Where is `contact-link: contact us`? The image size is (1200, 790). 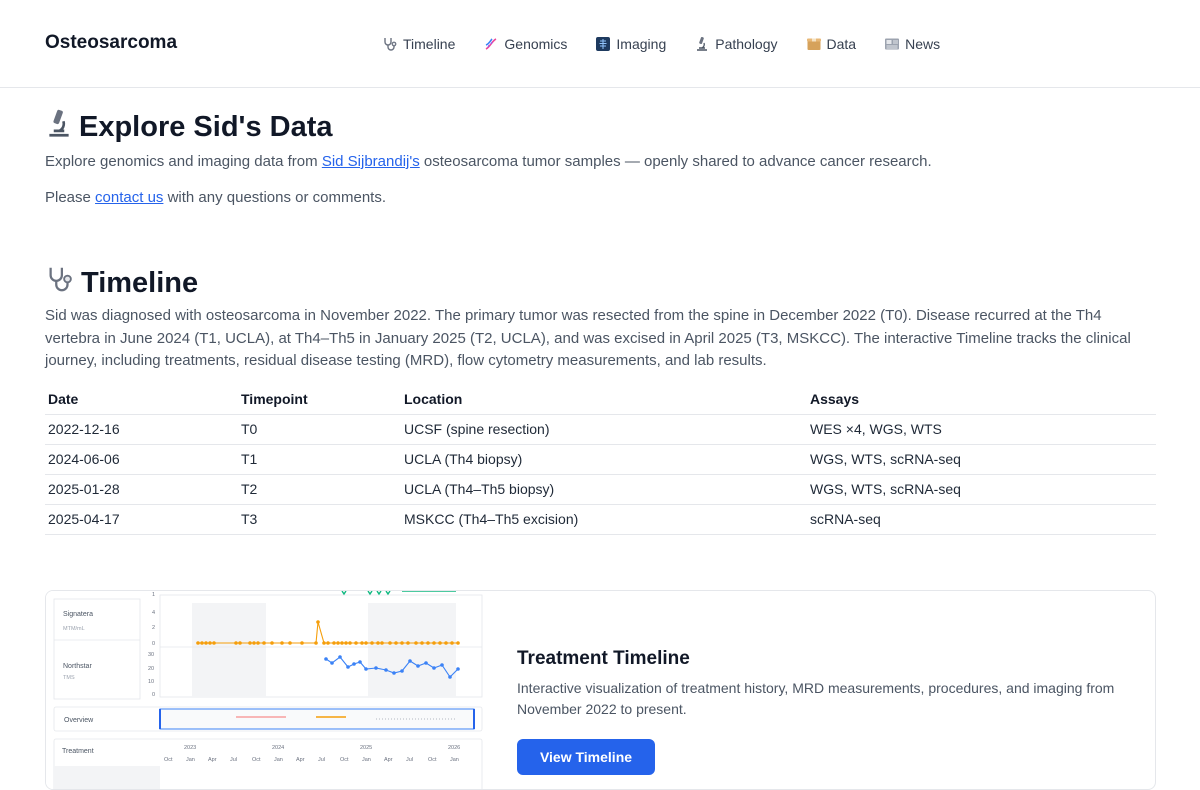
contact-link: contact us is located at coordinates (129, 197).